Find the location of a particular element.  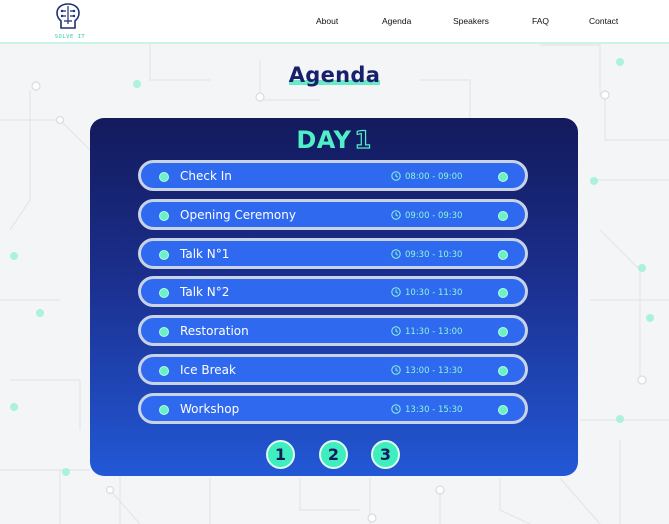

nav-faq: FAQ is located at coordinates (540, 21).